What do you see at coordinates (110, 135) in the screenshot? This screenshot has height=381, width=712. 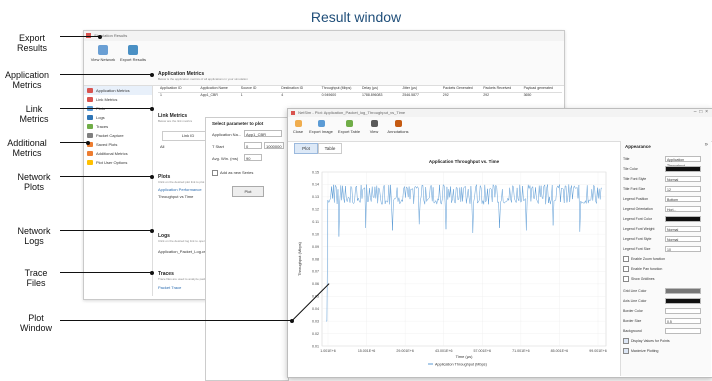 I see `sidebar-item-label: Packet Capture` at bounding box center [110, 135].